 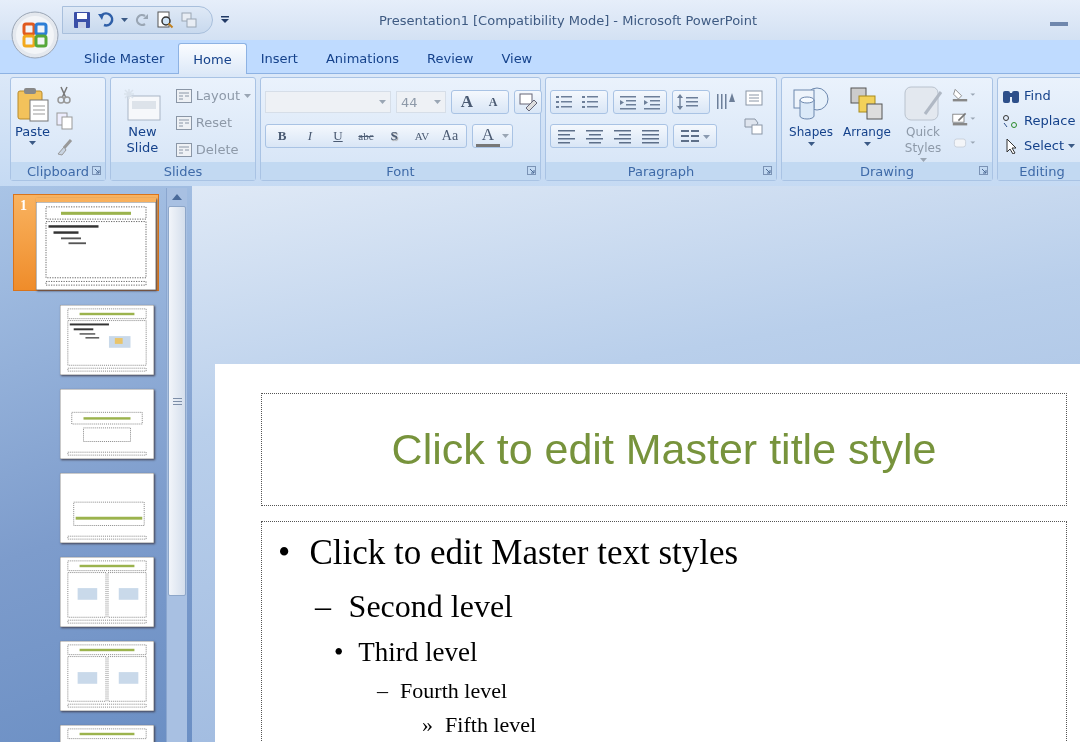 I want to click on paste-button: Paste, so click(x=33, y=122).